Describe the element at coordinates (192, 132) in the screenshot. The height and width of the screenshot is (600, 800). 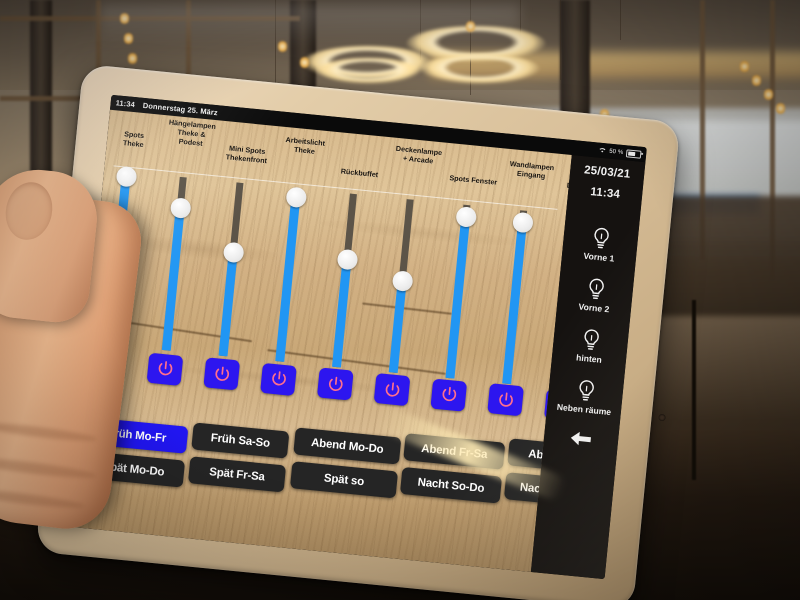
I see `channel-label: Hängelampen Theke & Podest` at that location.